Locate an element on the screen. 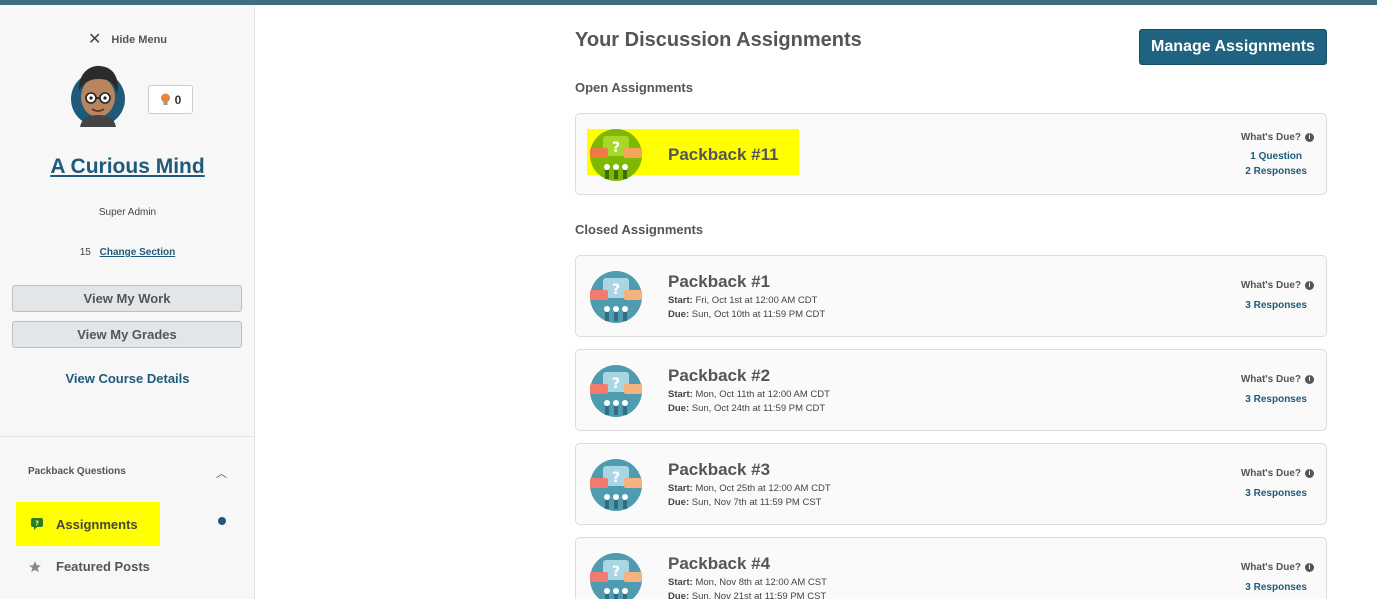 The image size is (1377, 599). user-avatar is located at coordinates (98, 94).